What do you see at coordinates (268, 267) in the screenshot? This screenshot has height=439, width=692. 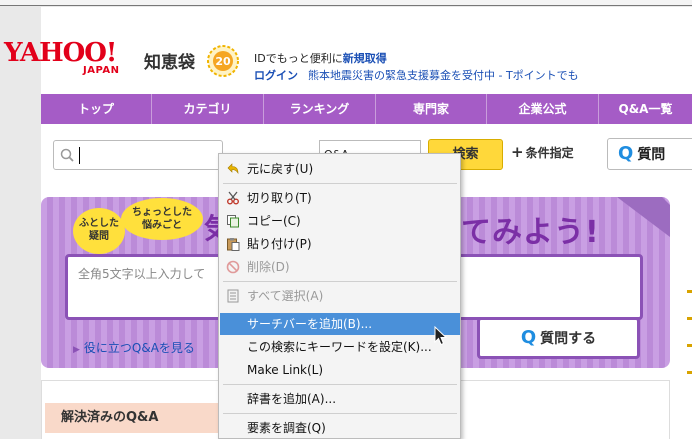 I see `menu-label: 削除(D)` at bounding box center [268, 267].